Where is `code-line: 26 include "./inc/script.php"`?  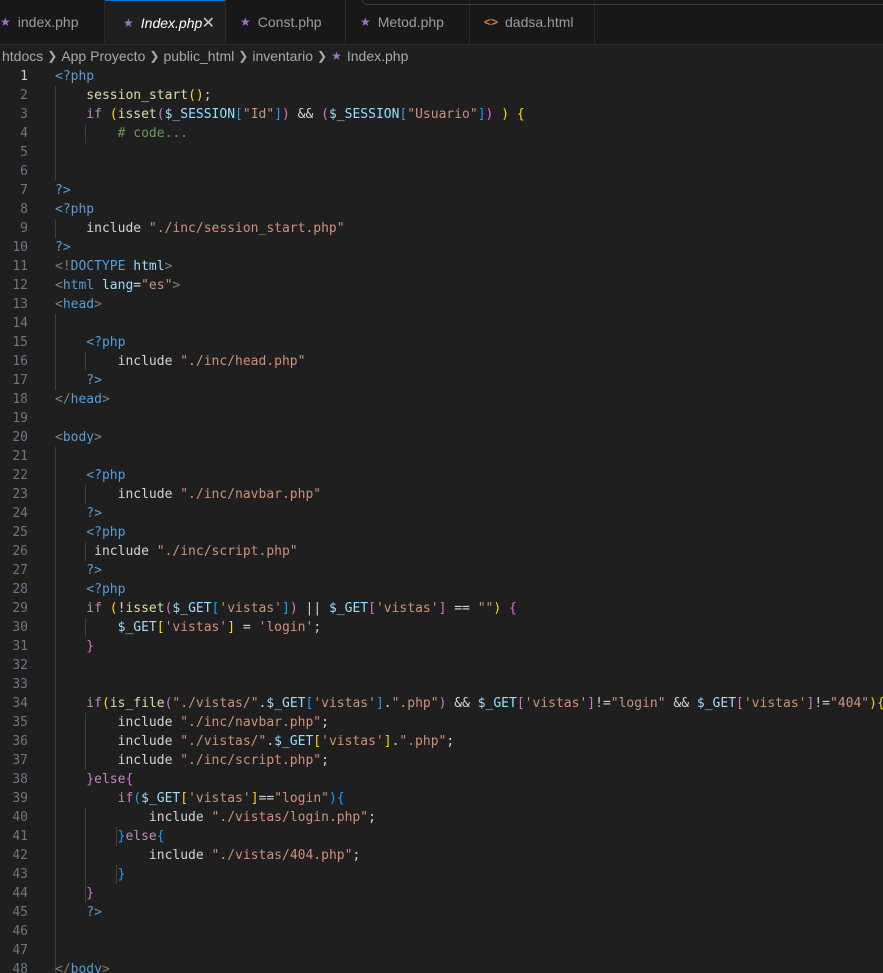
code-line: 26 include "./inc/script.php" is located at coordinates (441, 551).